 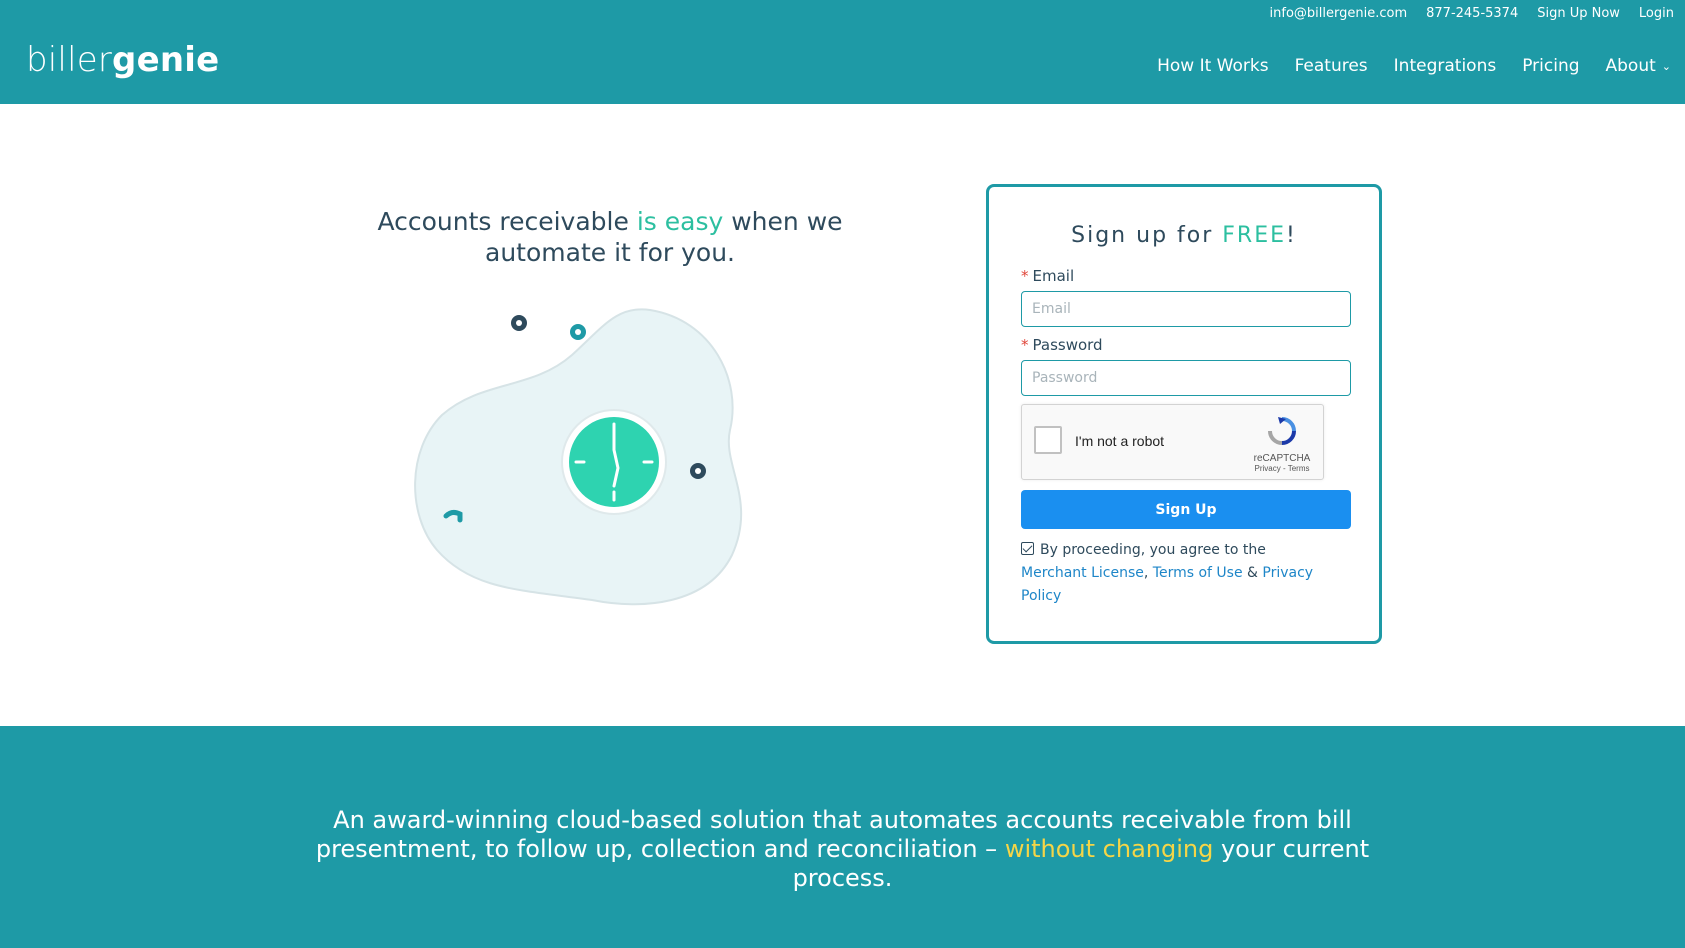 I want to click on billergenie-logo: billergenie, so click(x=122, y=60).